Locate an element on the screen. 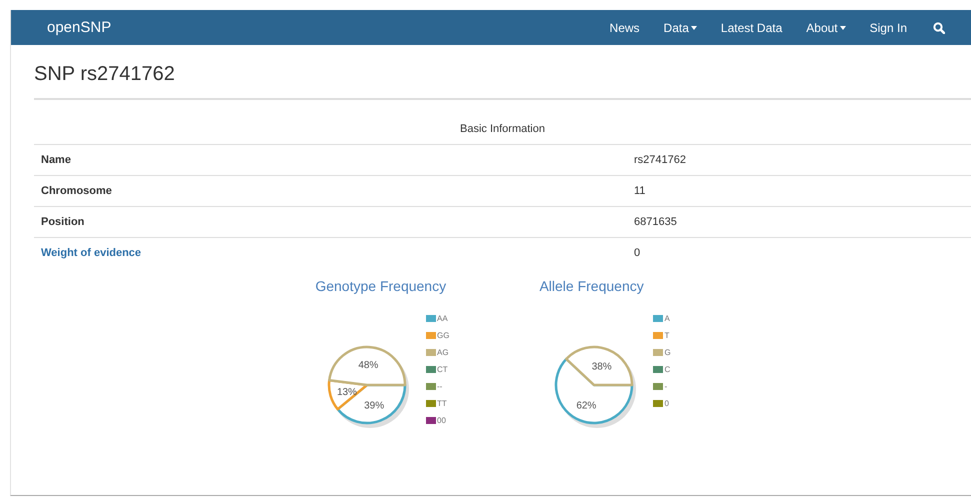 The image size is (971, 498). legend-label: 00 is located at coordinates (441, 420).